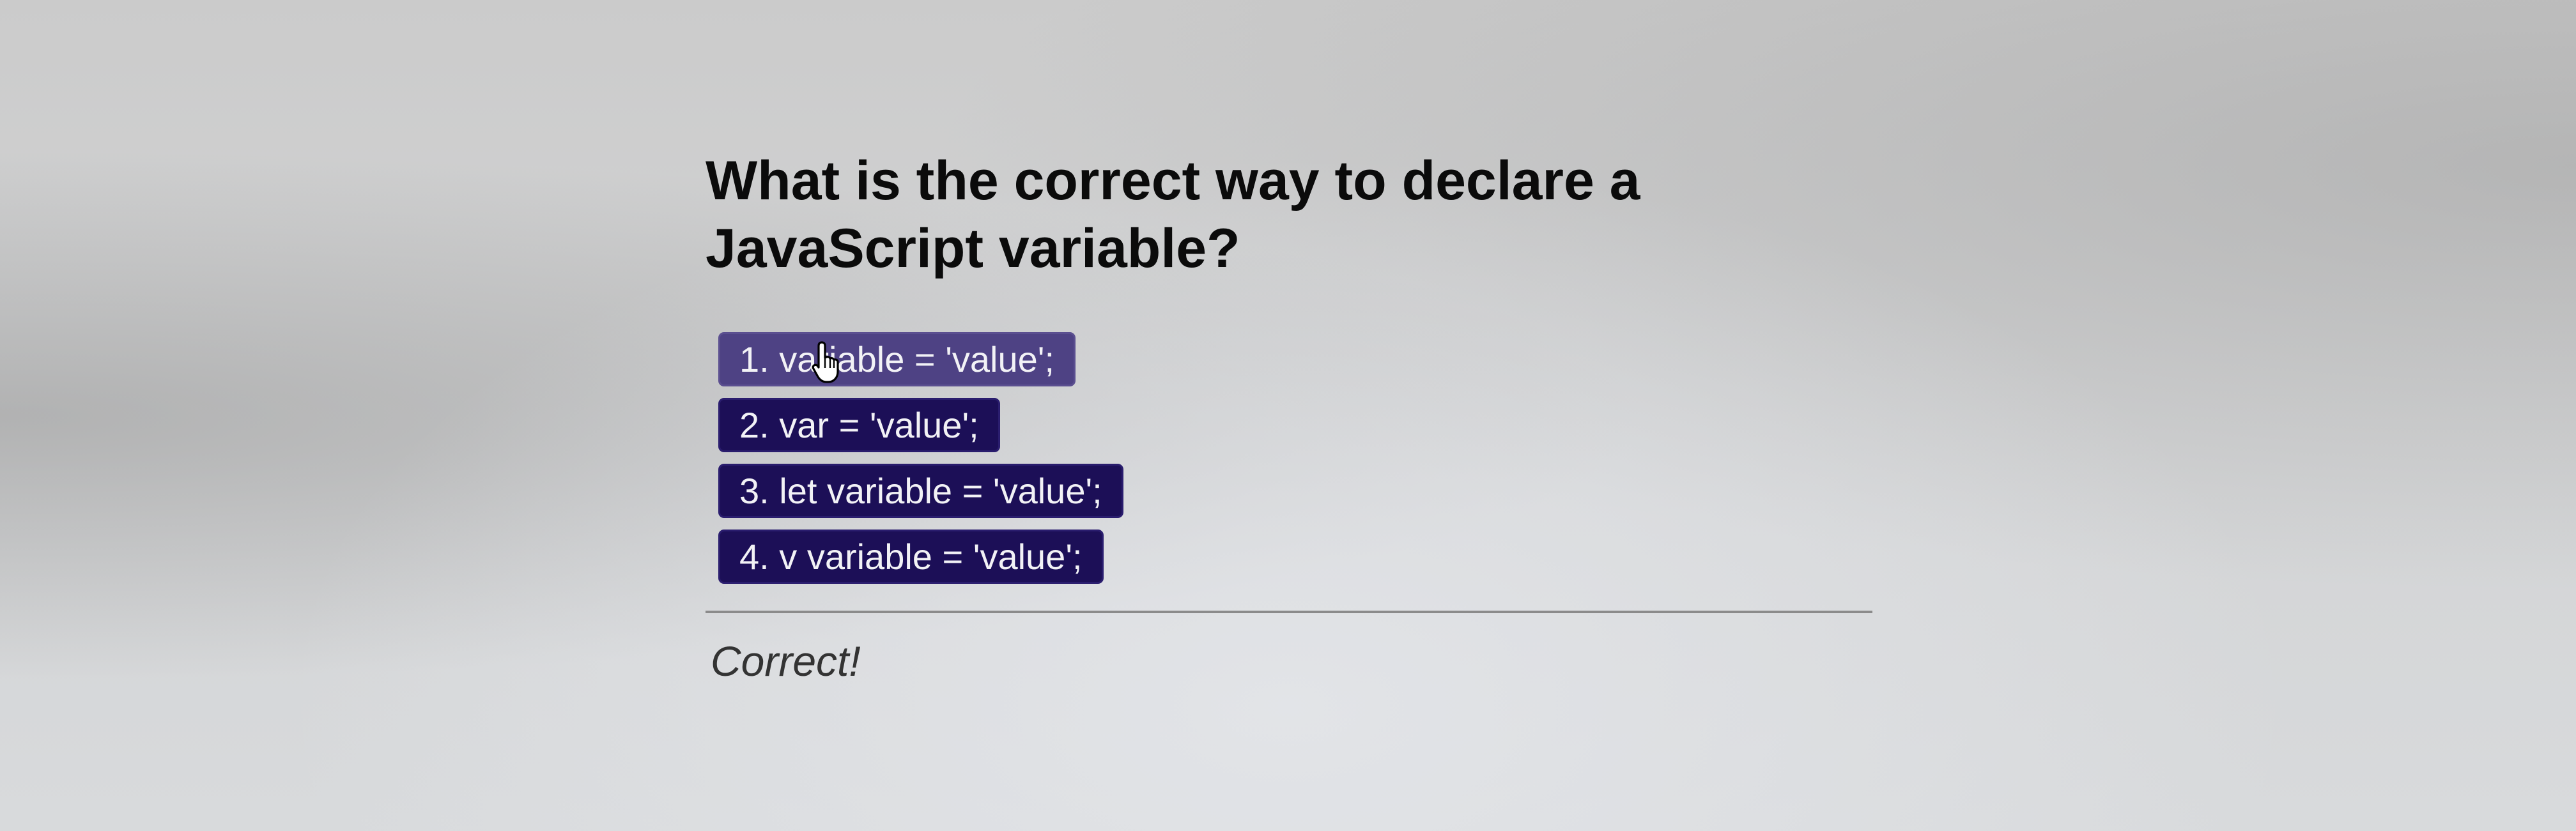 The height and width of the screenshot is (831, 2576). What do you see at coordinates (825, 362) in the screenshot?
I see `hand-pointer-icon` at bounding box center [825, 362].